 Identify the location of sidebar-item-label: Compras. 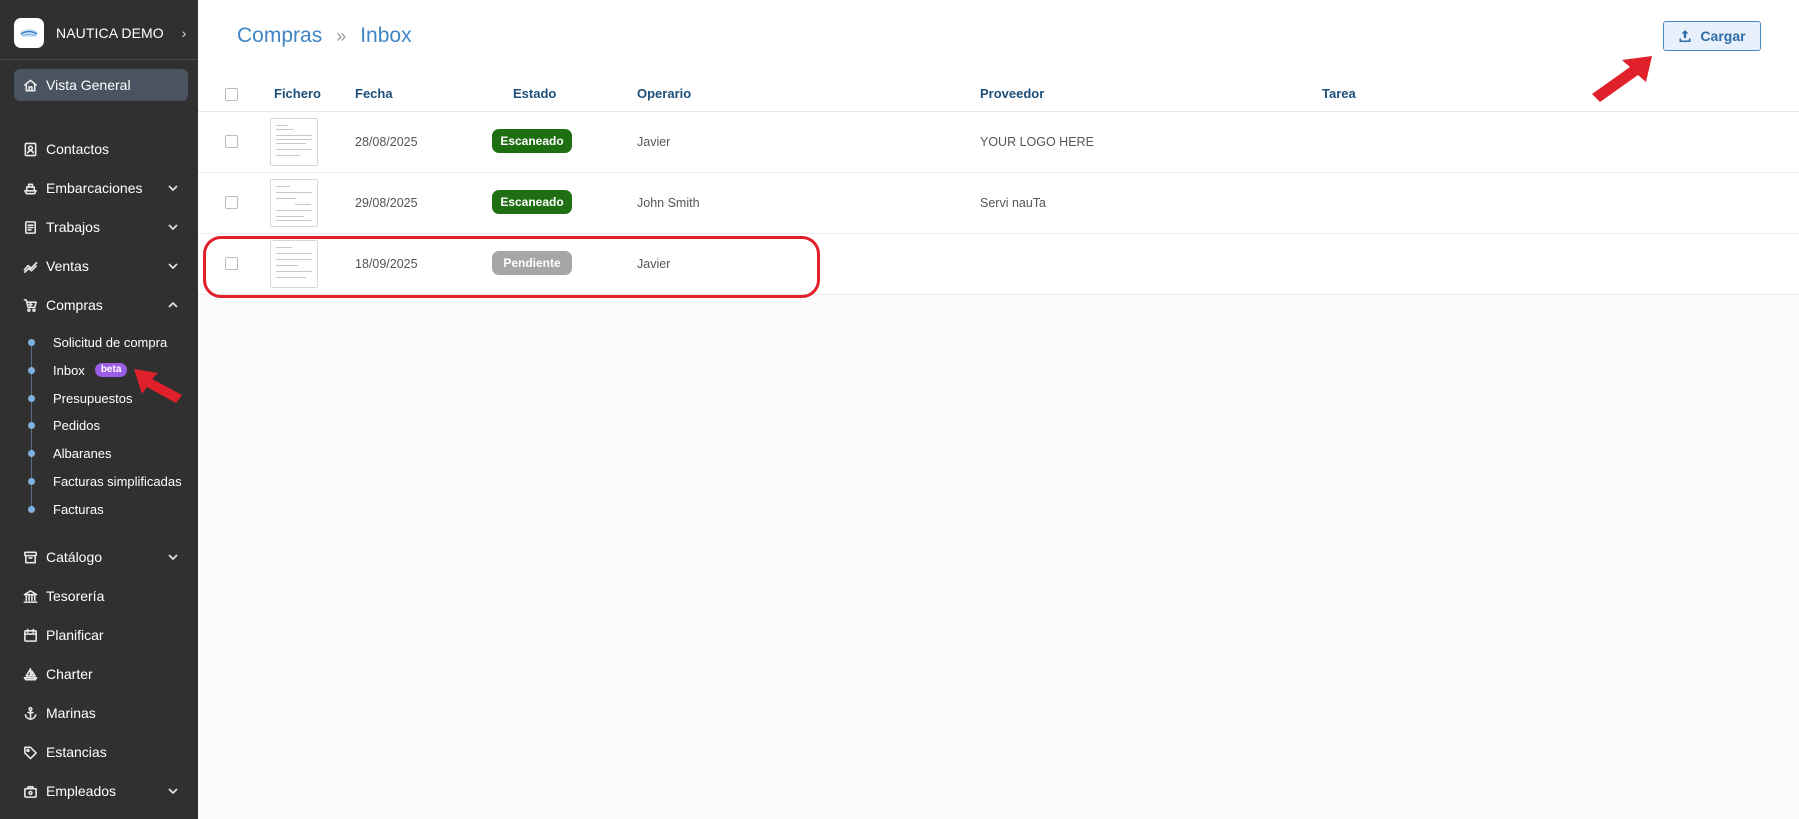
(74, 305).